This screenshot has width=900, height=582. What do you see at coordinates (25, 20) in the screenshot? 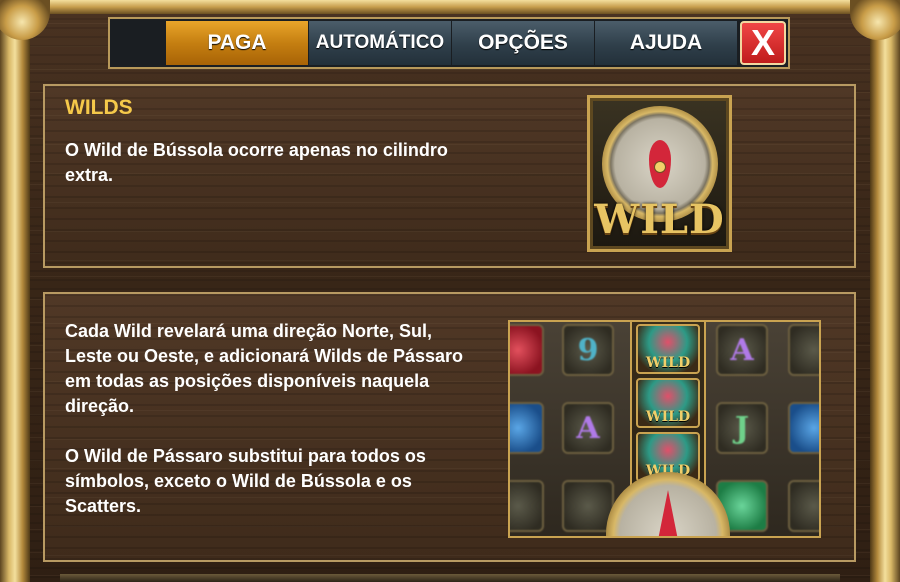
I see `frame-corner-left` at bounding box center [25, 20].